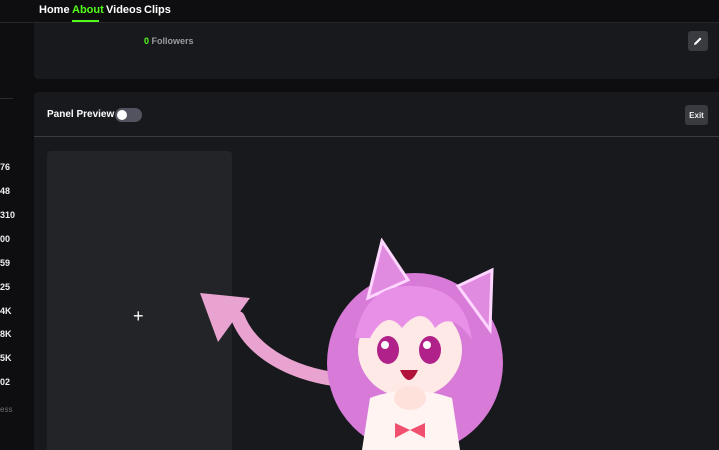 The height and width of the screenshot is (450, 719). Describe the element at coordinates (376, 114) in the screenshot. I see `panel-preview-header: Panel Preview Exit` at that location.